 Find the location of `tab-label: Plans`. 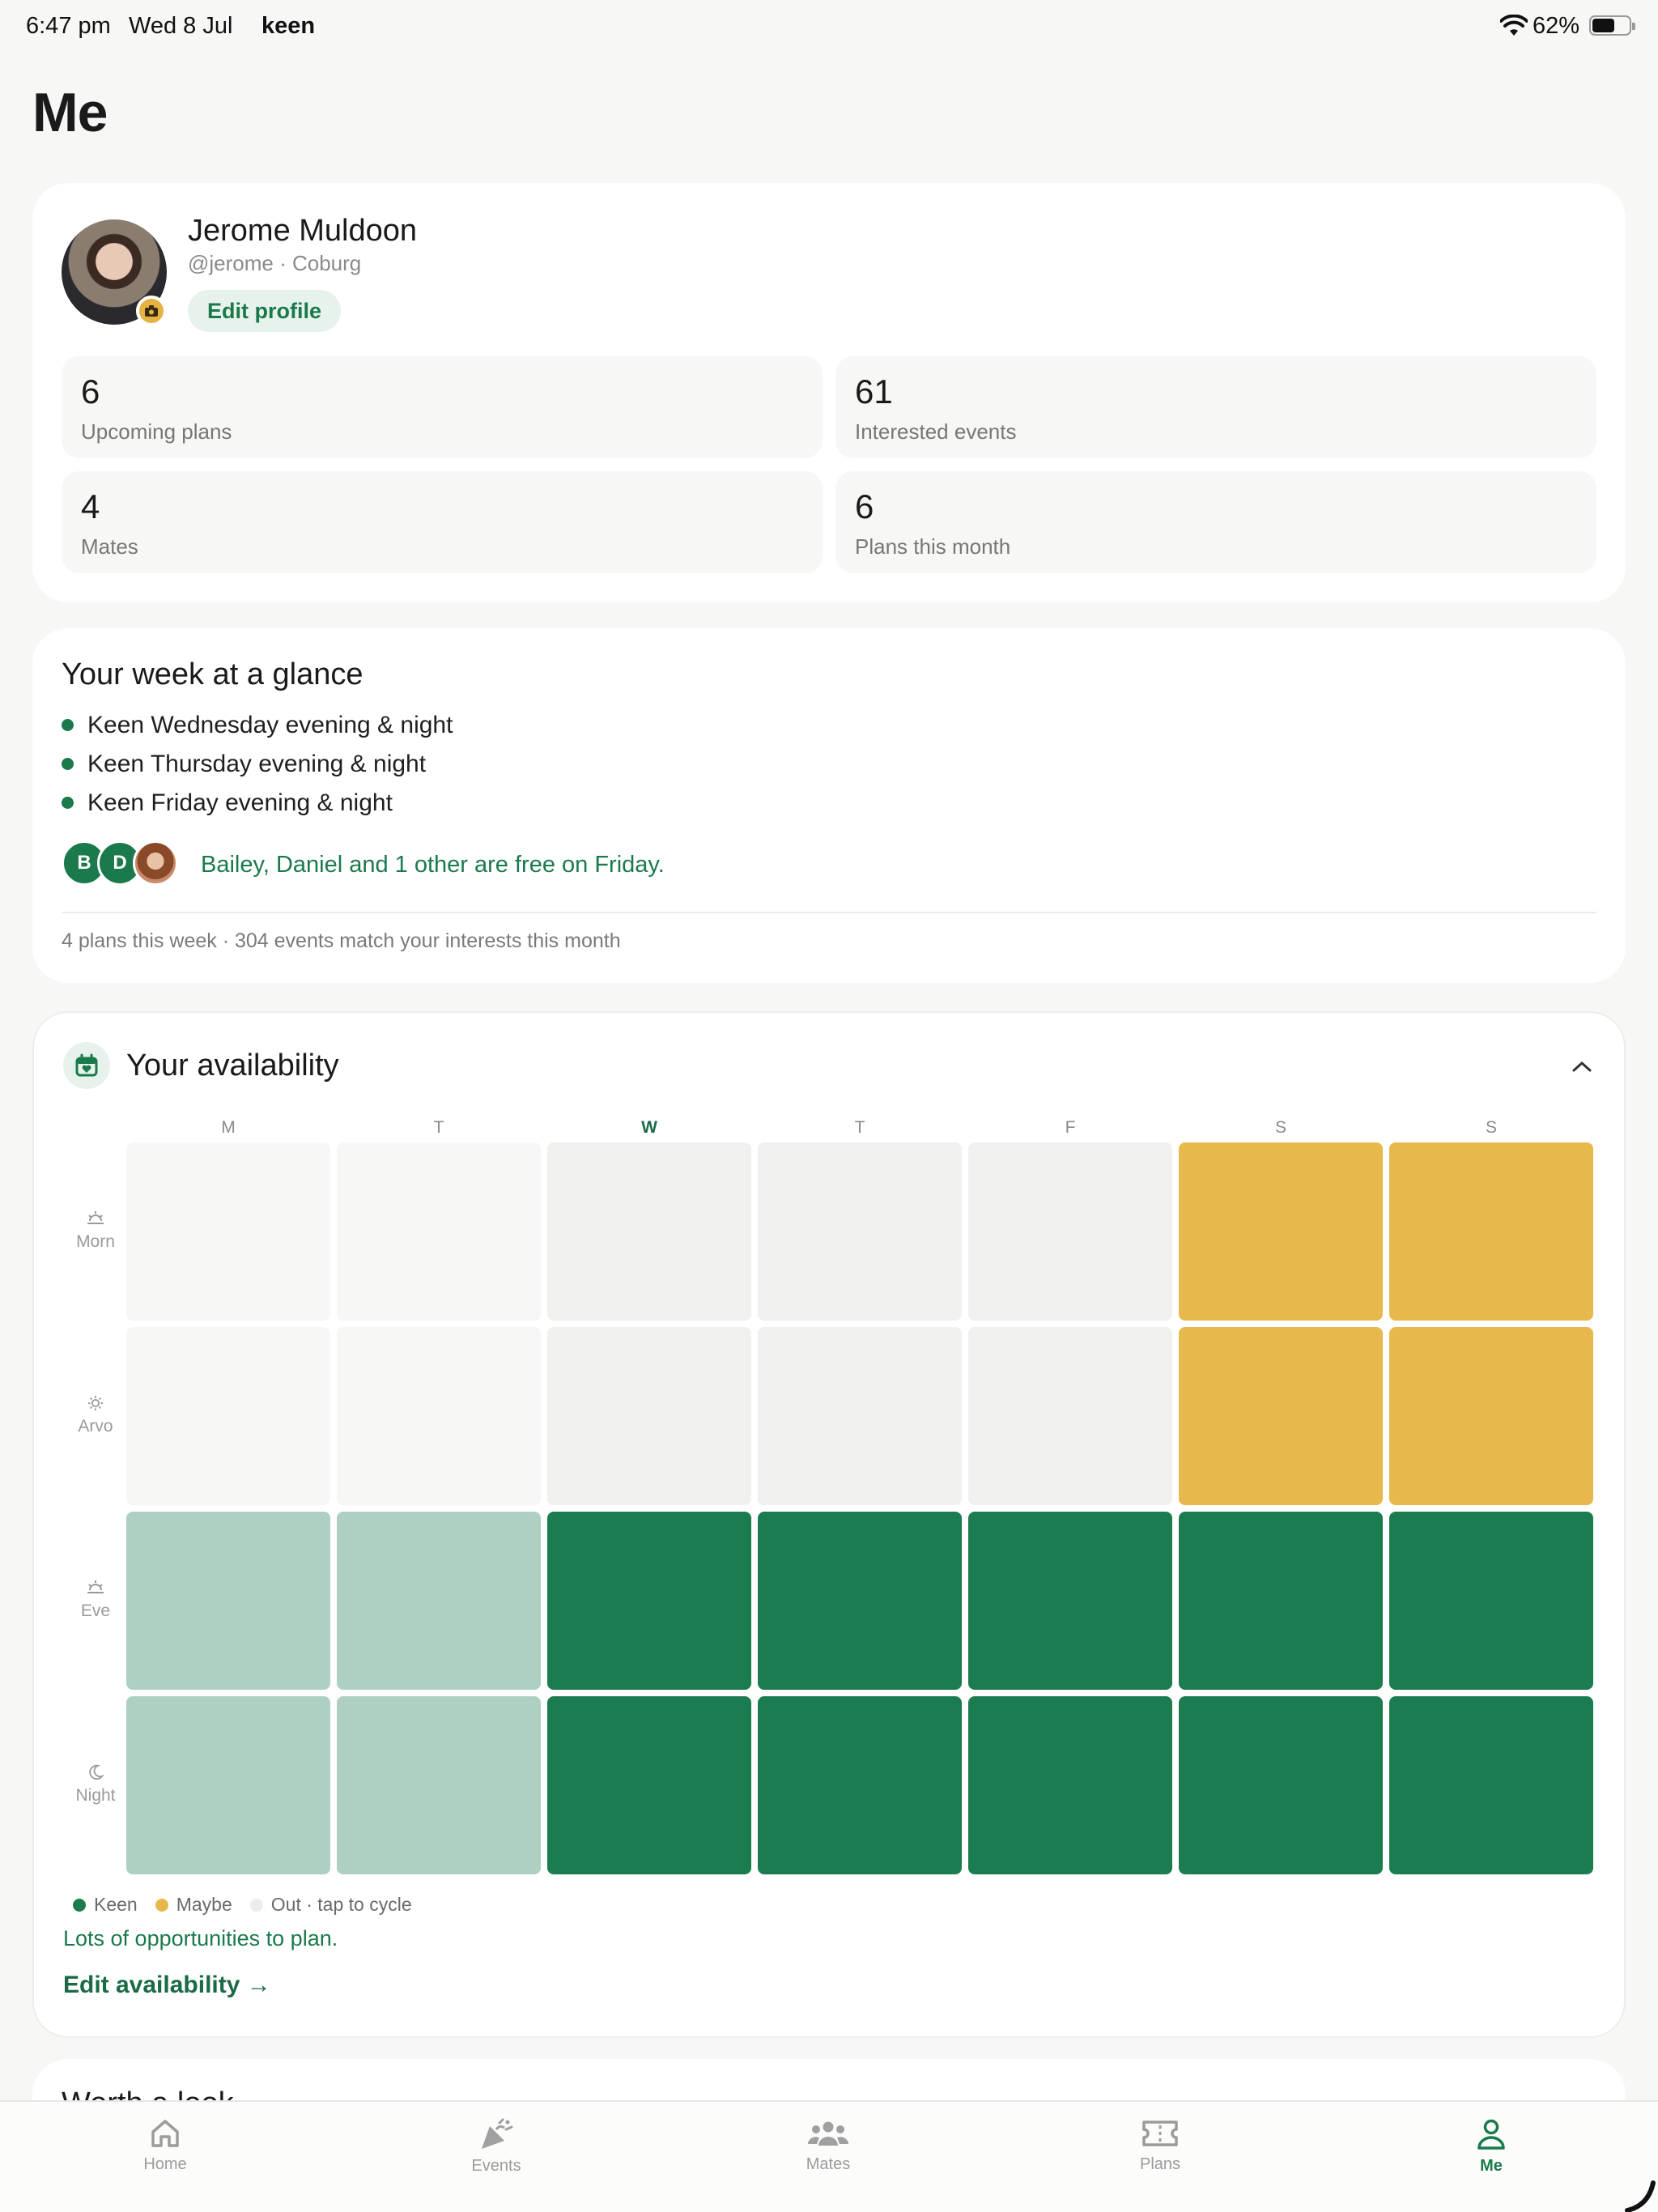

tab-label: Plans is located at coordinates (1160, 2164).